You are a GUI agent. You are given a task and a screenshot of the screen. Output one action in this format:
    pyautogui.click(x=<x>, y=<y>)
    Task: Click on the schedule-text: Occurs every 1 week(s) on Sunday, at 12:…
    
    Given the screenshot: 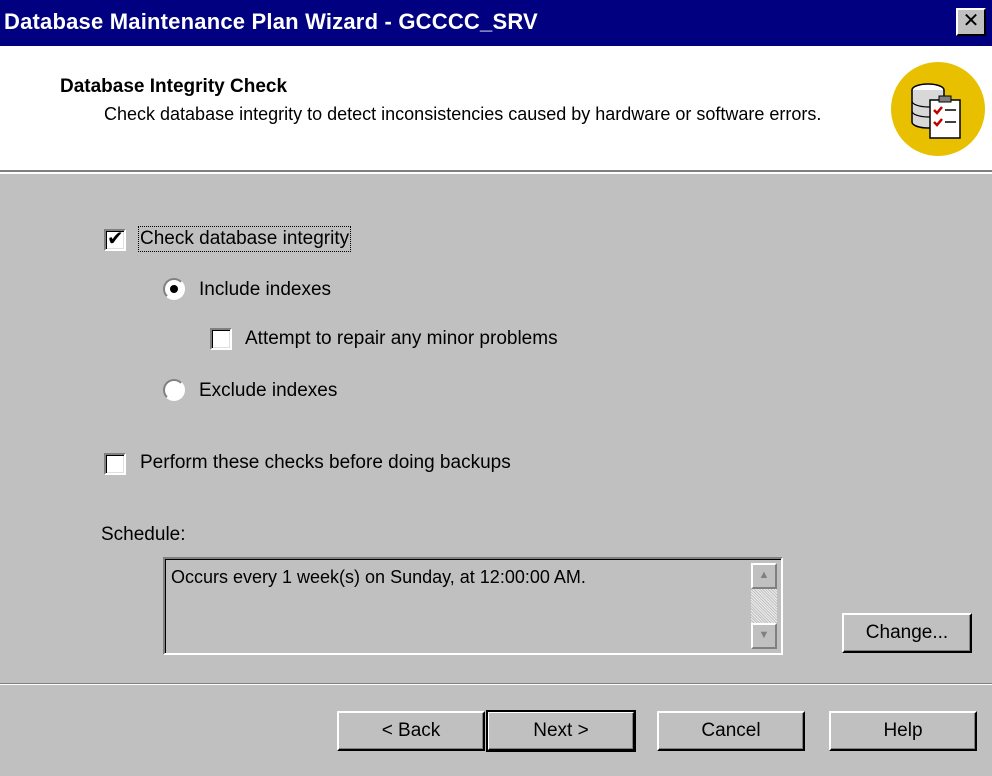 What is the action you would take?
    pyautogui.click(x=378, y=577)
    